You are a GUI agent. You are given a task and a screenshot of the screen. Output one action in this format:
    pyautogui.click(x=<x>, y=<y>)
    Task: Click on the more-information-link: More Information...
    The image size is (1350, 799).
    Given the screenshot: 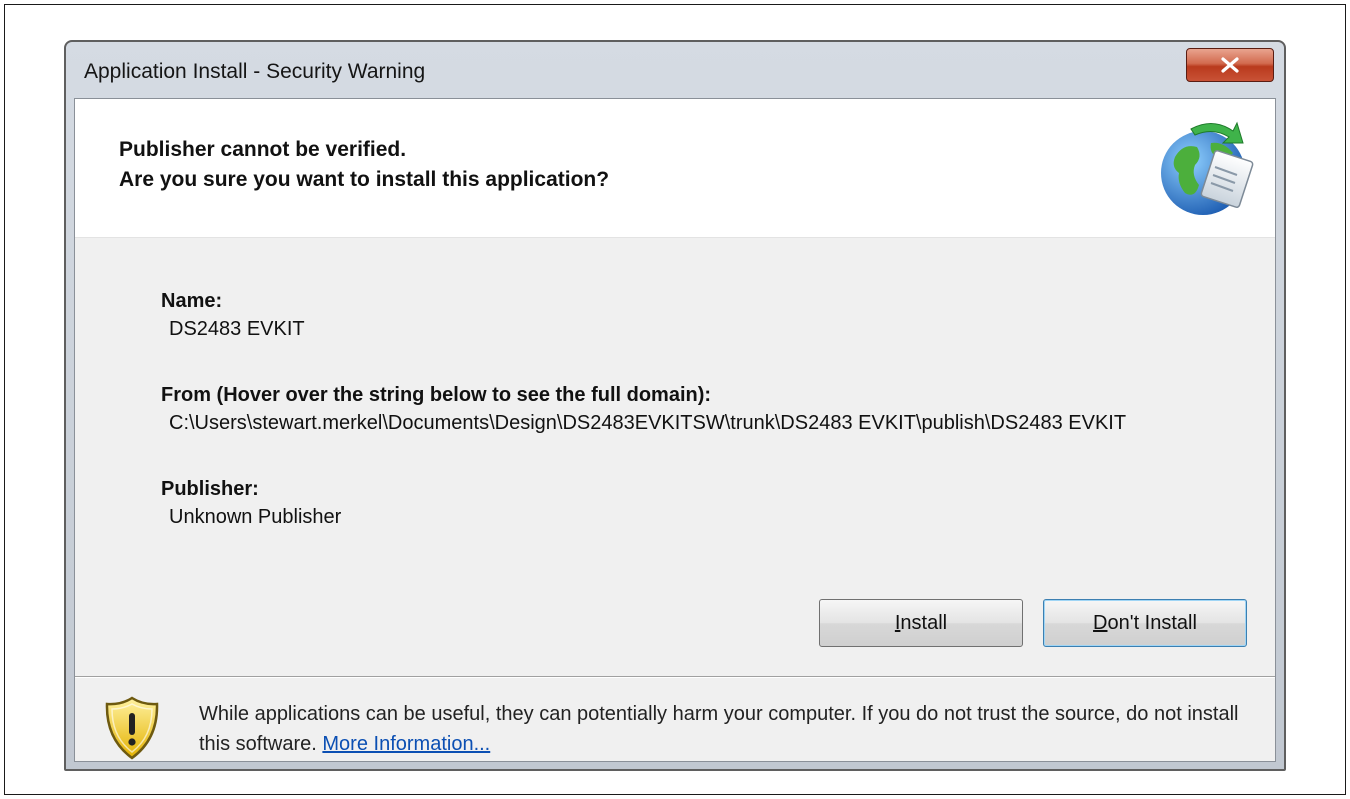 What is the action you would take?
    pyautogui.click(x=406, y=744)
    